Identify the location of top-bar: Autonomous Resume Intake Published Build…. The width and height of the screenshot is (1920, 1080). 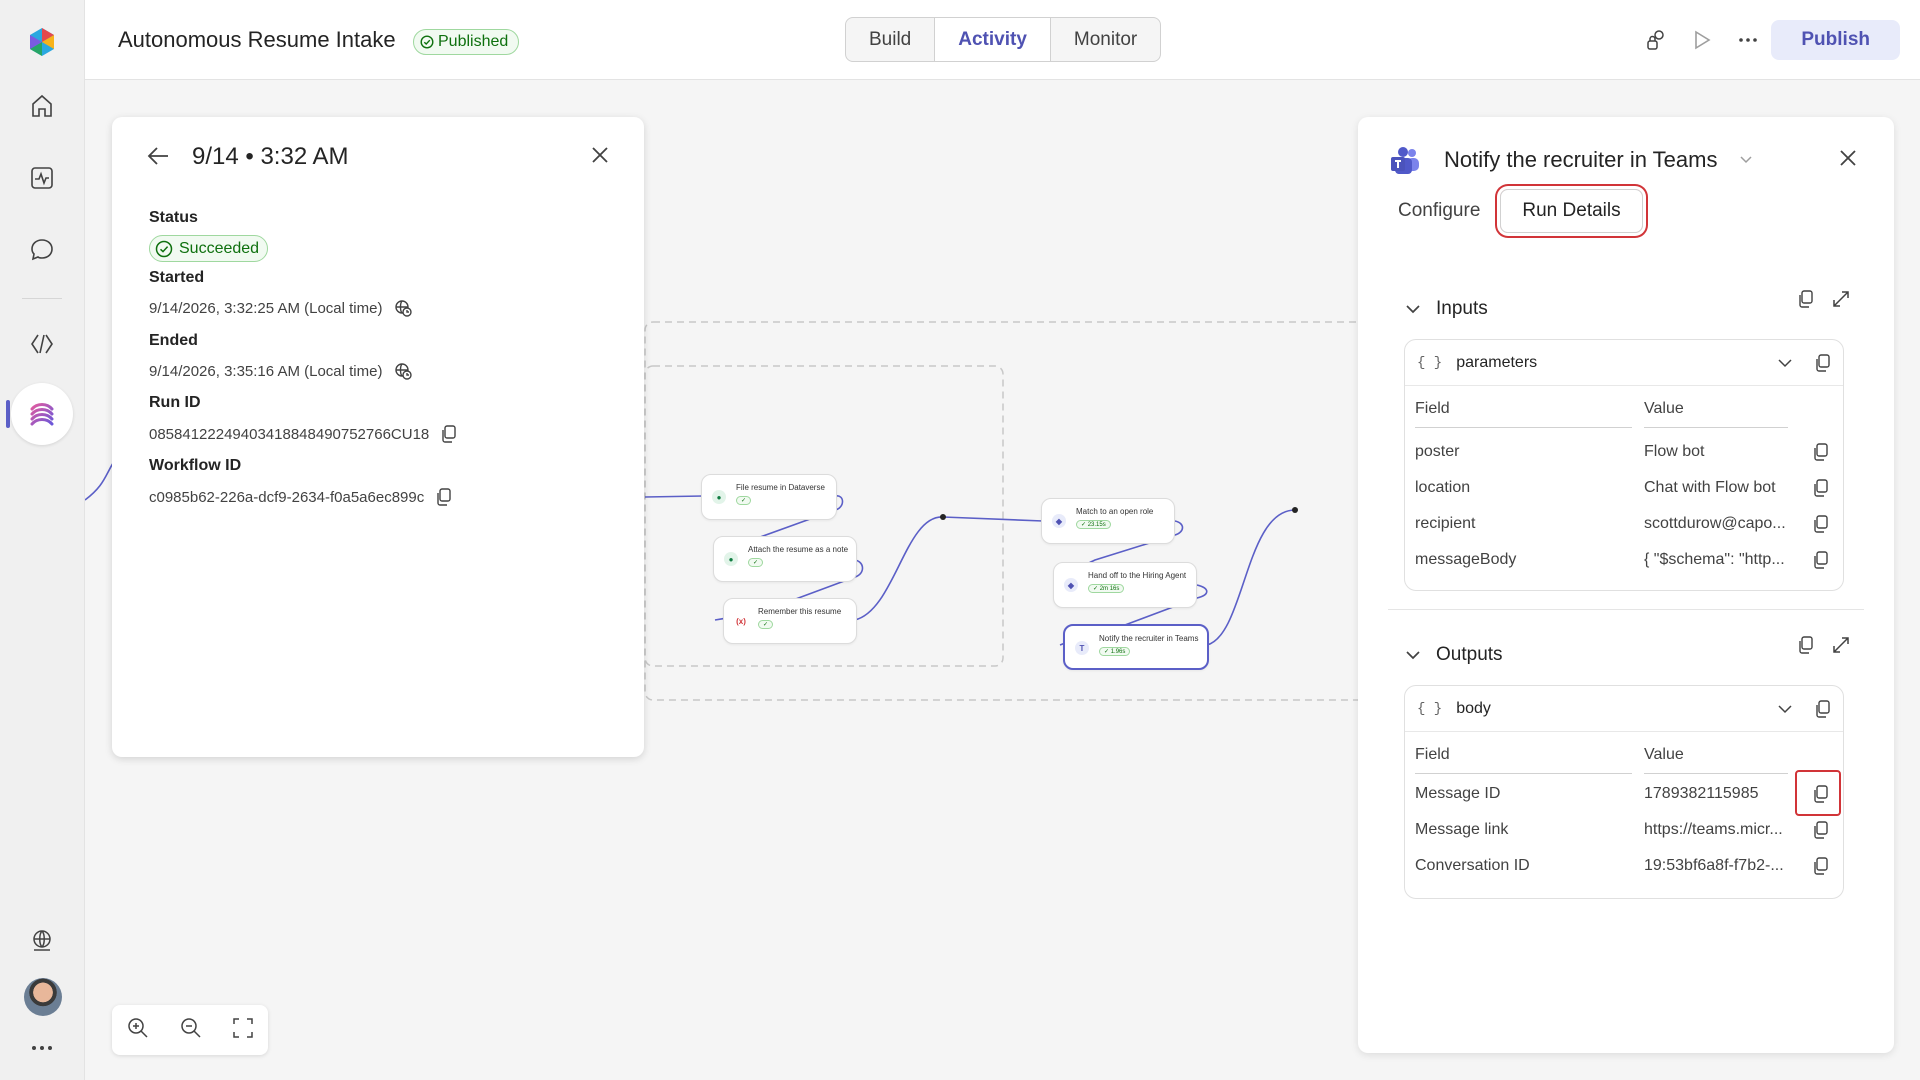
(1002, 40).